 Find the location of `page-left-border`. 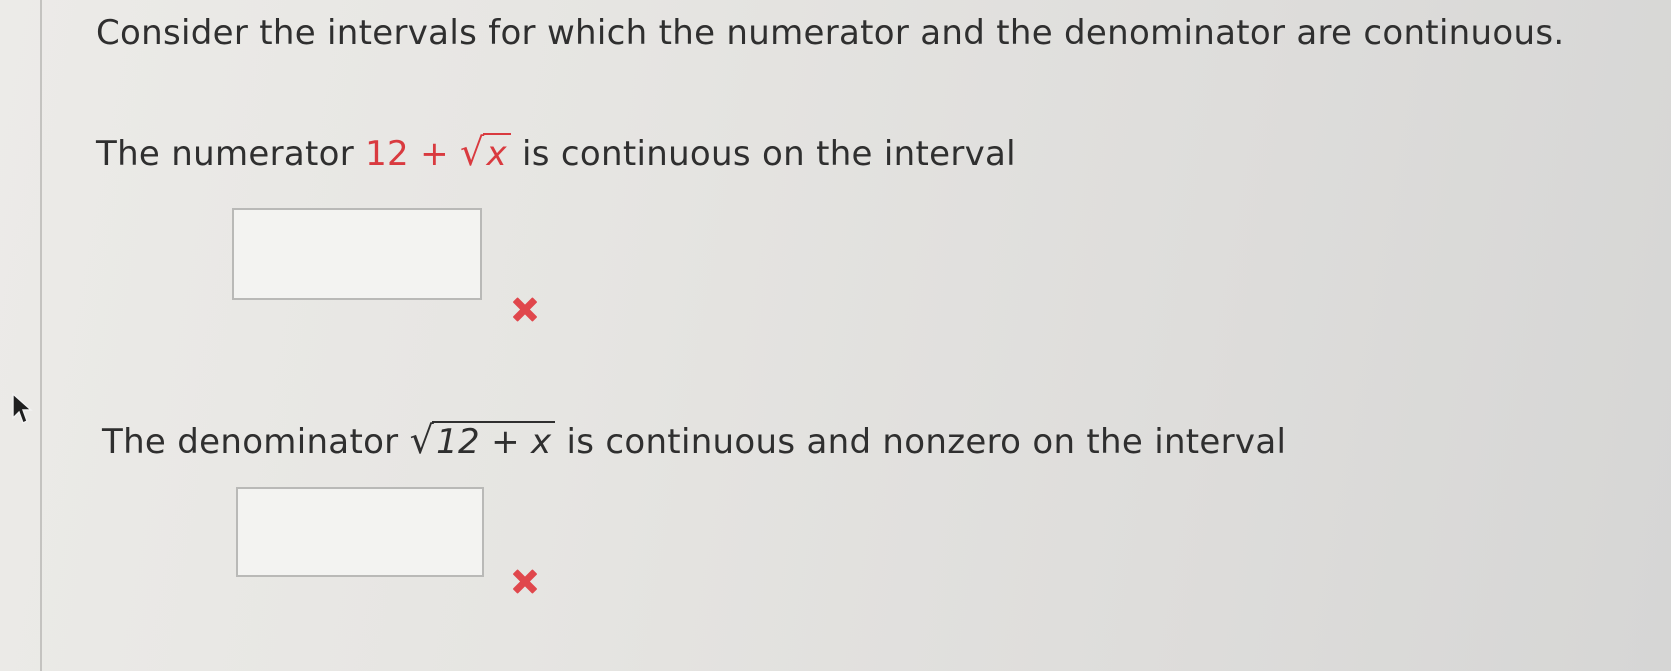

page-left-border is located at coordinates (41, 335).